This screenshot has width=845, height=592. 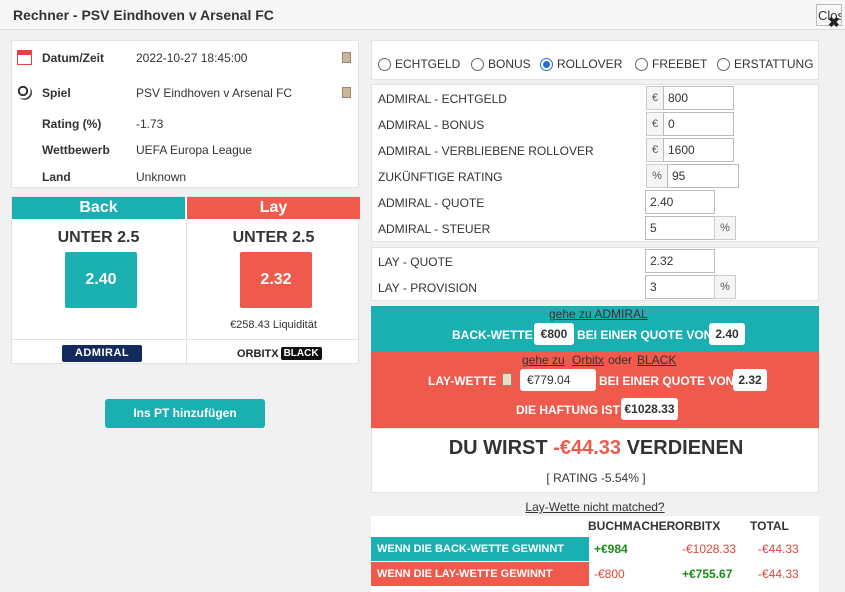 I want to click on row-label-back-wins: WENN DIE BACK-WETTE GEWINNT, so click(x=480, y=549).